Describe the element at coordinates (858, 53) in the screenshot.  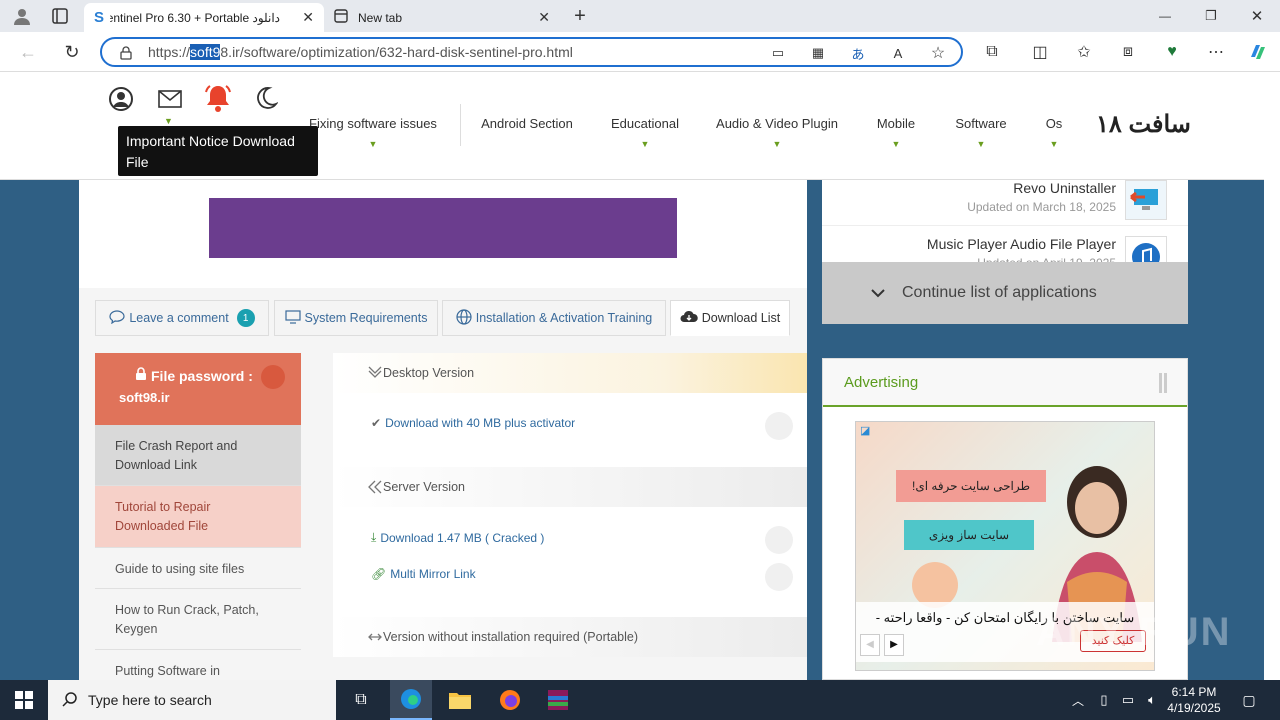
I see `translate-icon: あ` at that location.